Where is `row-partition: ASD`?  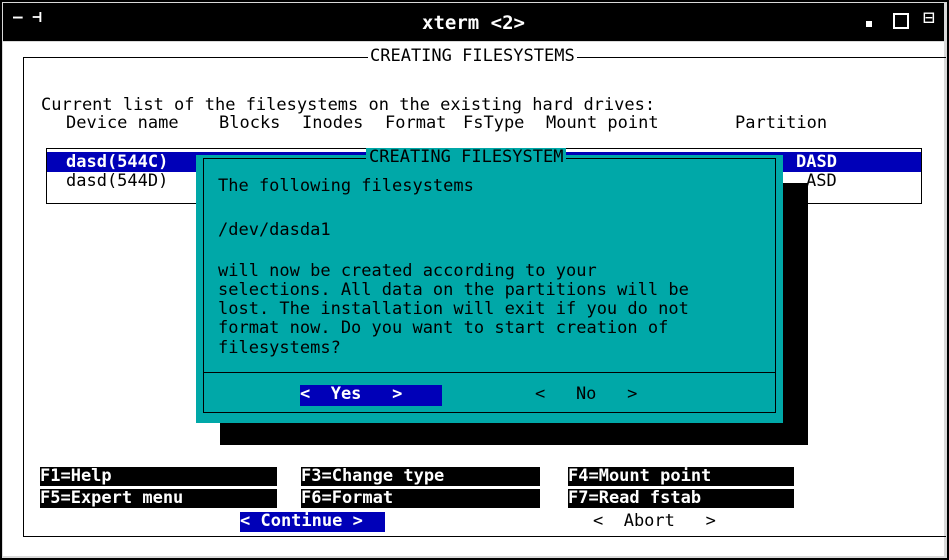 row-partition: ASD is located at coordinates (821, 181).